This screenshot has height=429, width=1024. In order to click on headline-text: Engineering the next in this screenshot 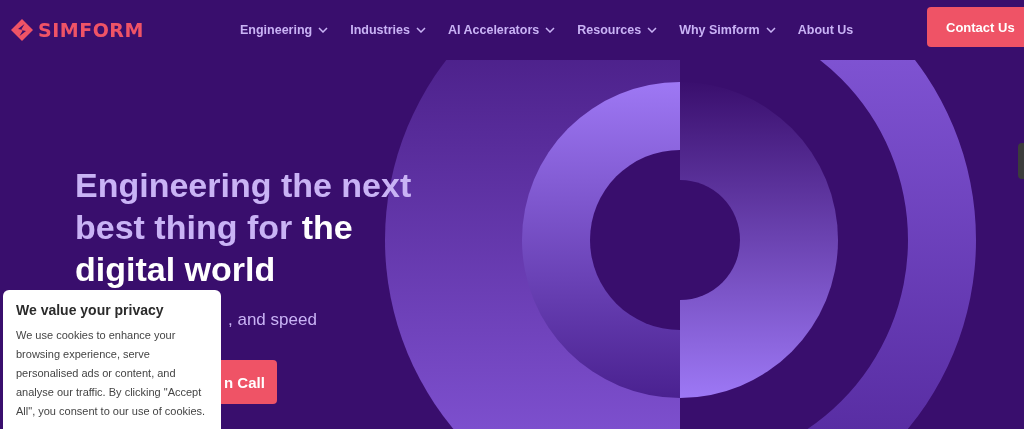, I will do `click(243, 185)`.